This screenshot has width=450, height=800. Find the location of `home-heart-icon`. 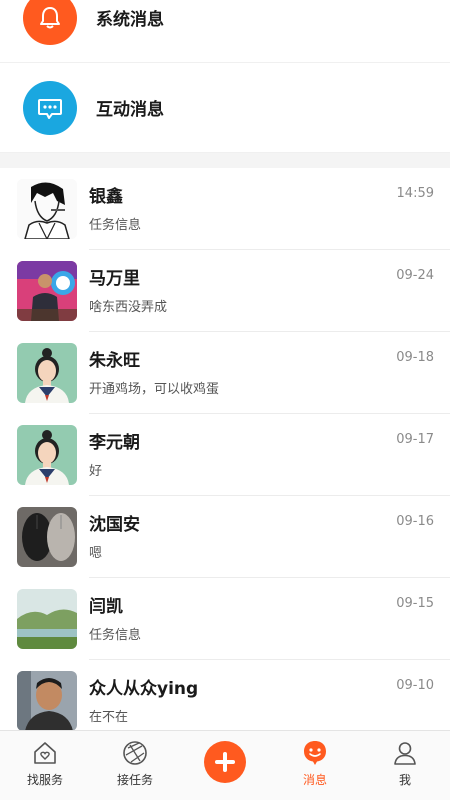

home-heart-icon is located at coordinates (45, 753).